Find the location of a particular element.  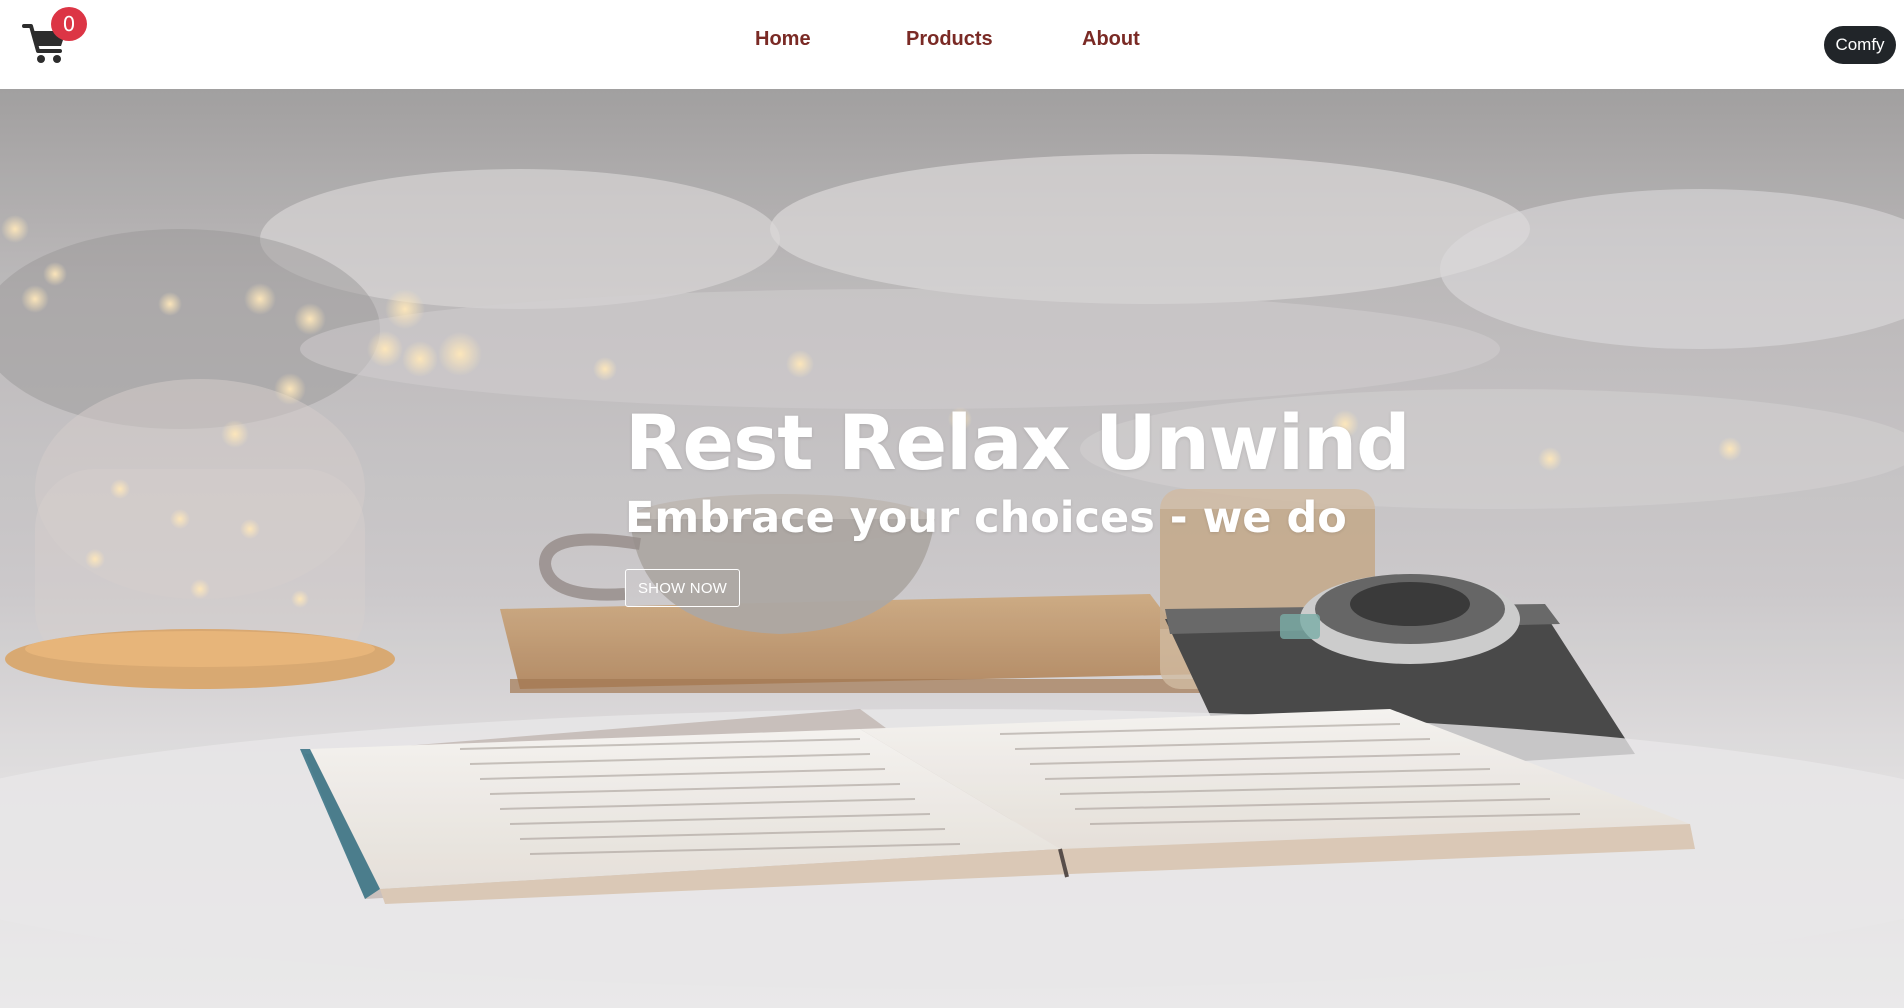

nav-link-about: About is located at coordinates (1111, 39).